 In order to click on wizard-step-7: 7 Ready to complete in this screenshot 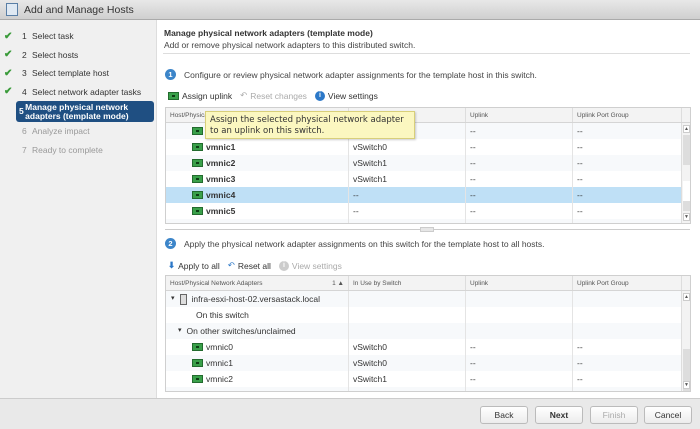, I will do `click(78, 150)`.